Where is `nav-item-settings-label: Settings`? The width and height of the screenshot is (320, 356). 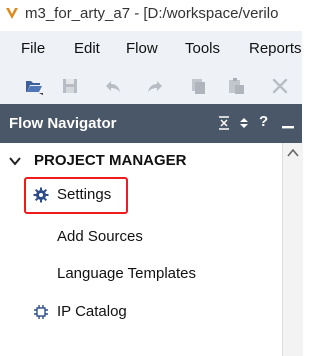
nav-item-settings-label: Settings is located at coordinates (84, 194).